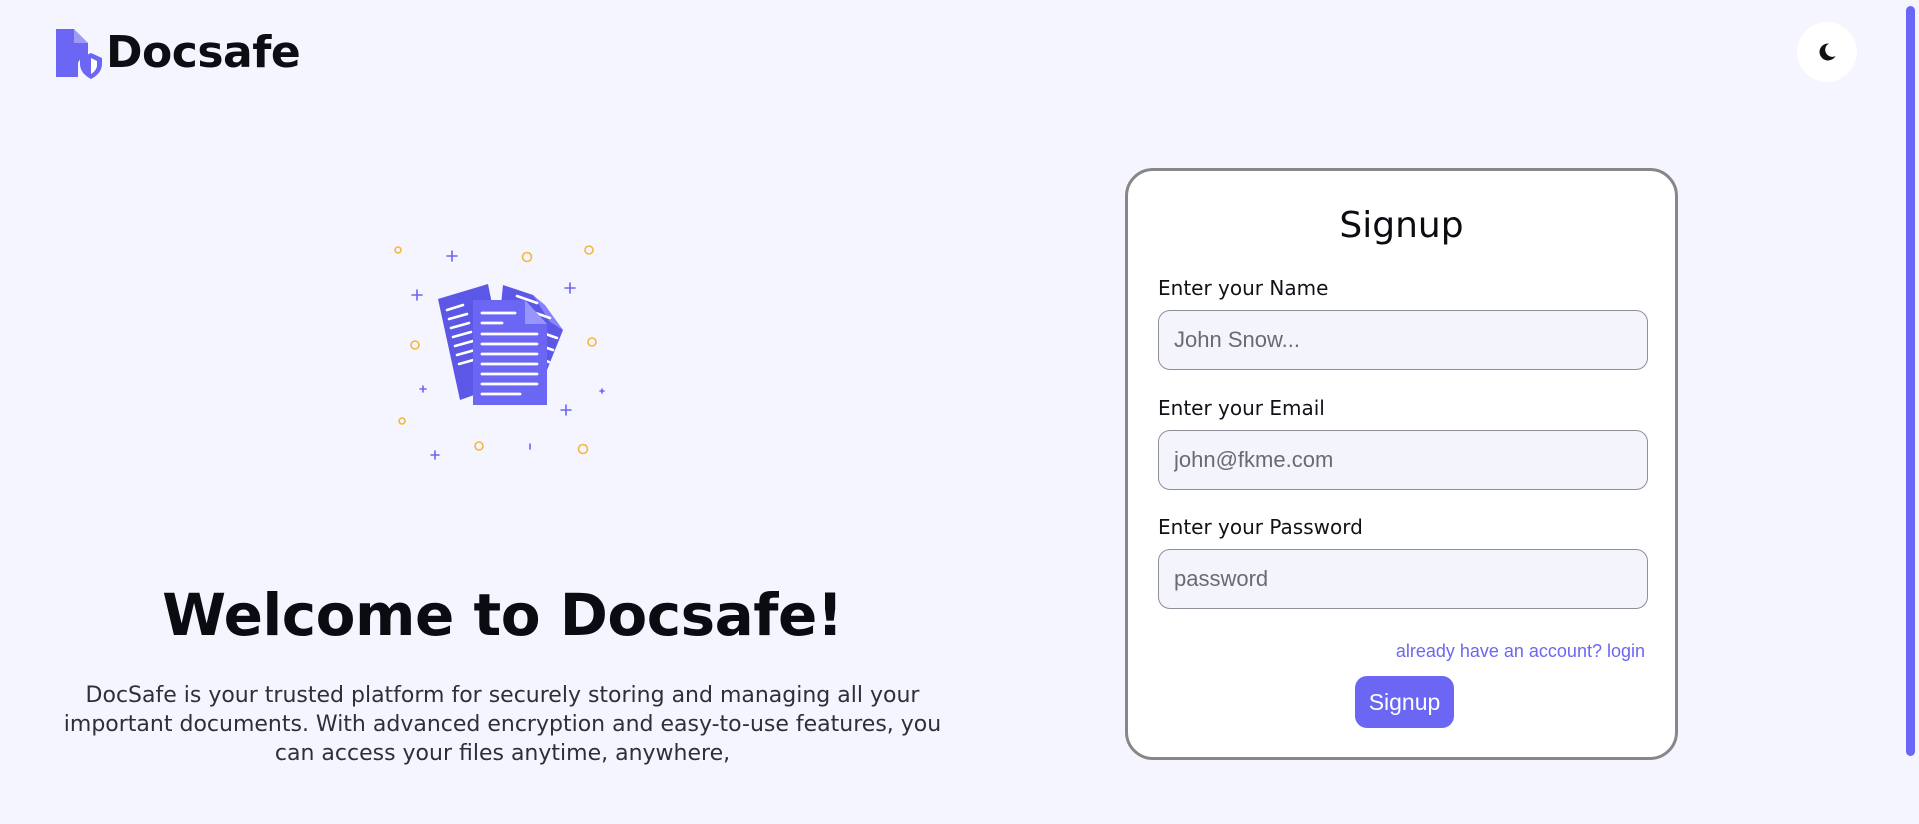 The width and height of the screenshot is (1919, 824). I want to click on signup-button: Signup, so click(1404, 702).